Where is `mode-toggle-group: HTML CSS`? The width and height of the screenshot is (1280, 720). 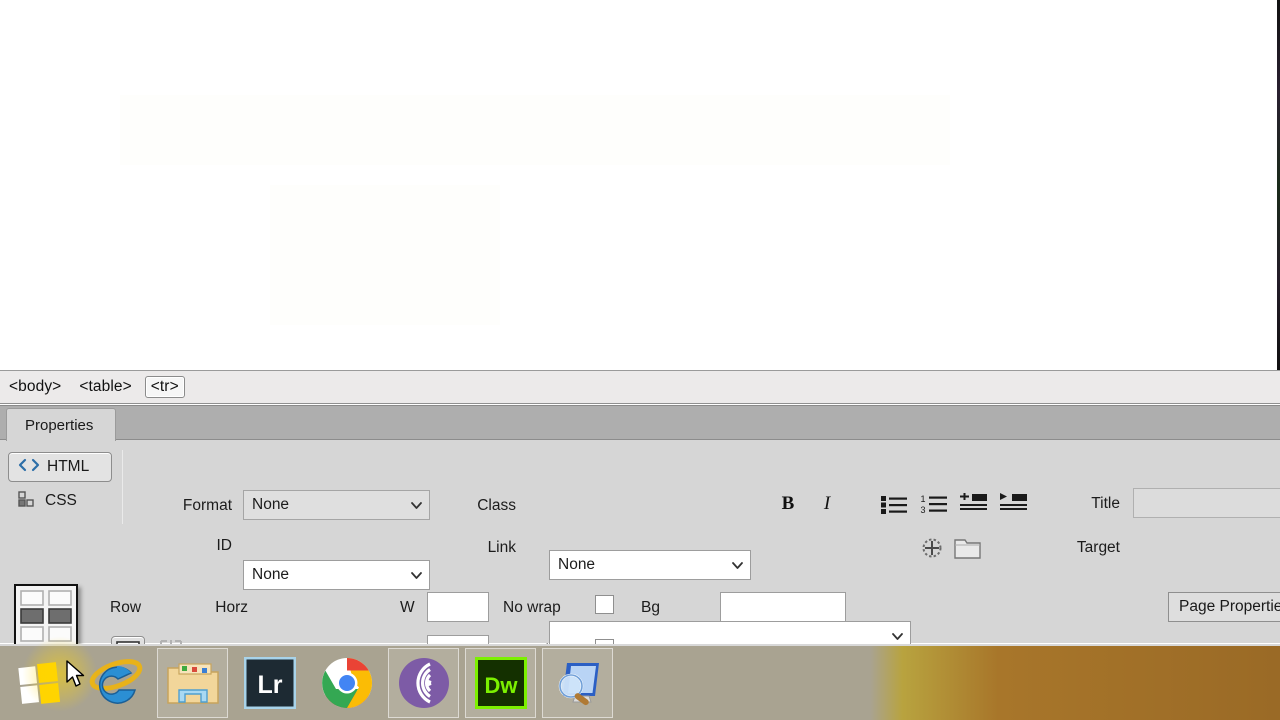
mode-toggle-group: HTML CSS is located at coordinates (60, 484).